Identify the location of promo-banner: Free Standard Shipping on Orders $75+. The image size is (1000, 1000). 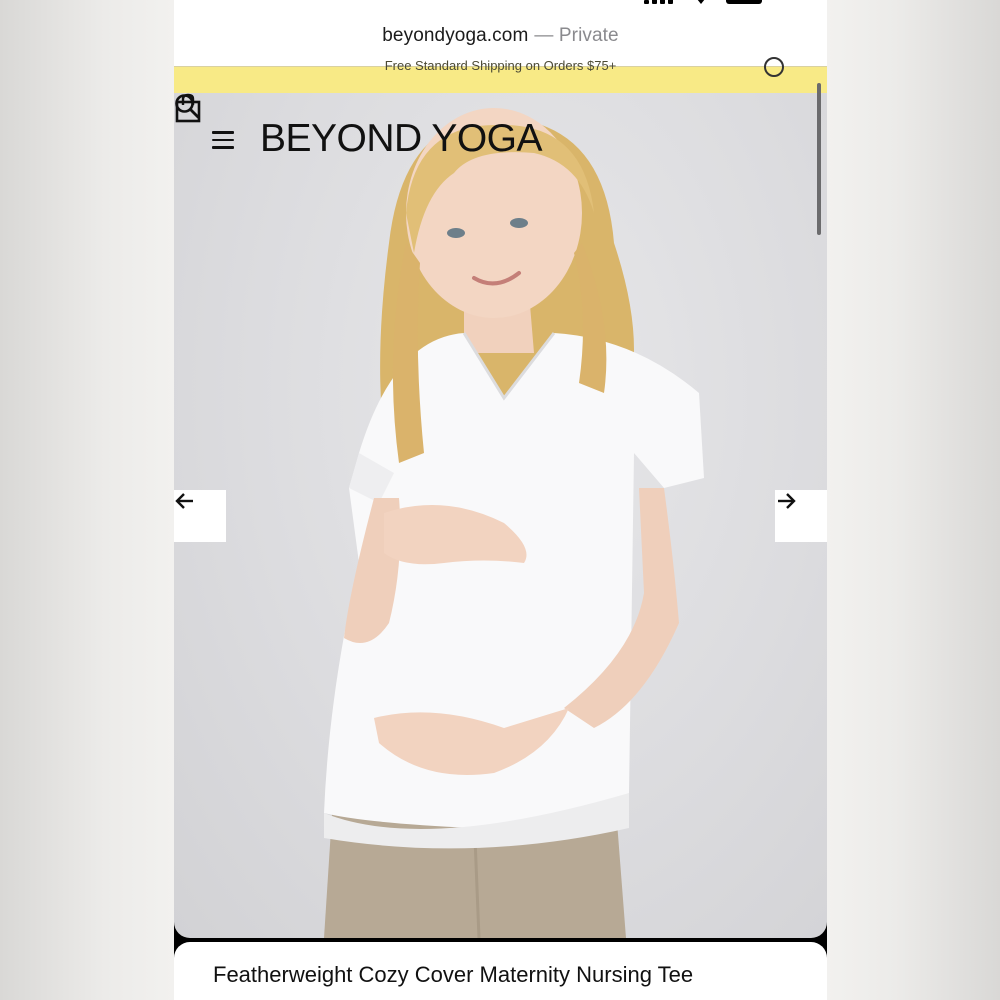
(500, 75).